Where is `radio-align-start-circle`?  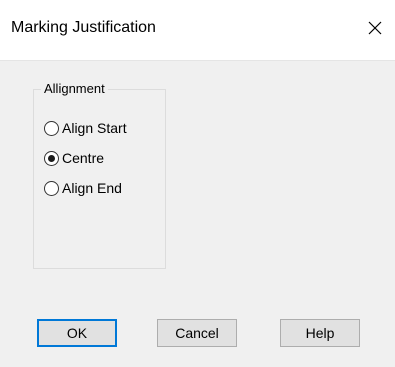
radio-align-start-circle is located at coordinates (51, 128).